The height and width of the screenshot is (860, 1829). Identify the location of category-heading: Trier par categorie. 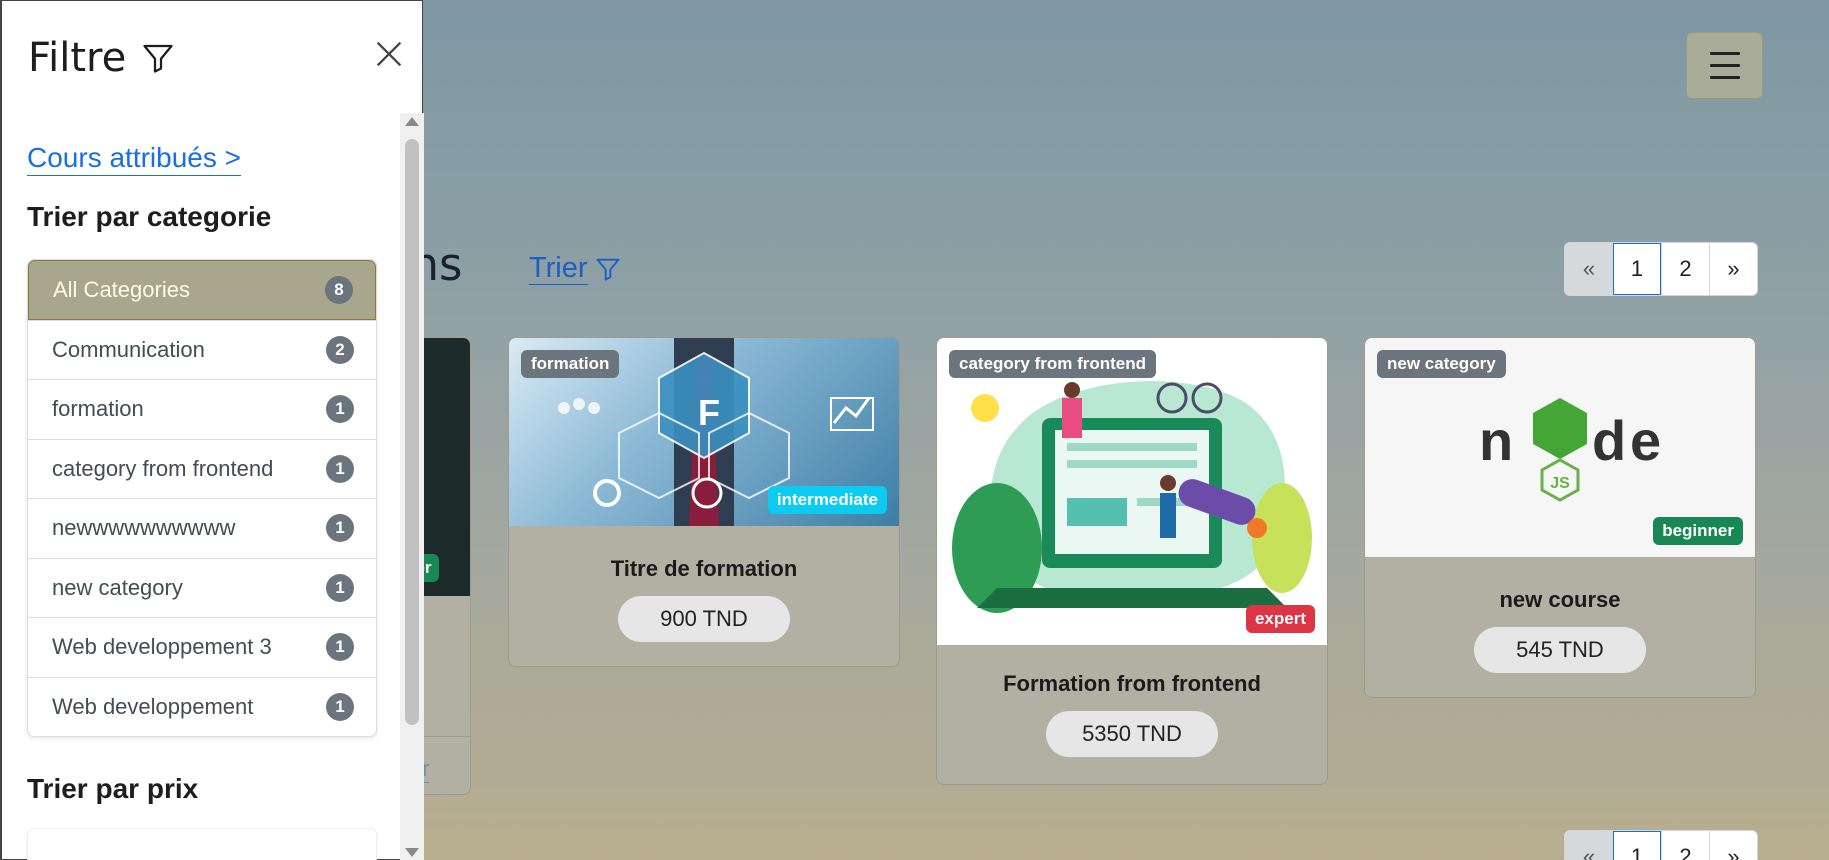
(149, 216).